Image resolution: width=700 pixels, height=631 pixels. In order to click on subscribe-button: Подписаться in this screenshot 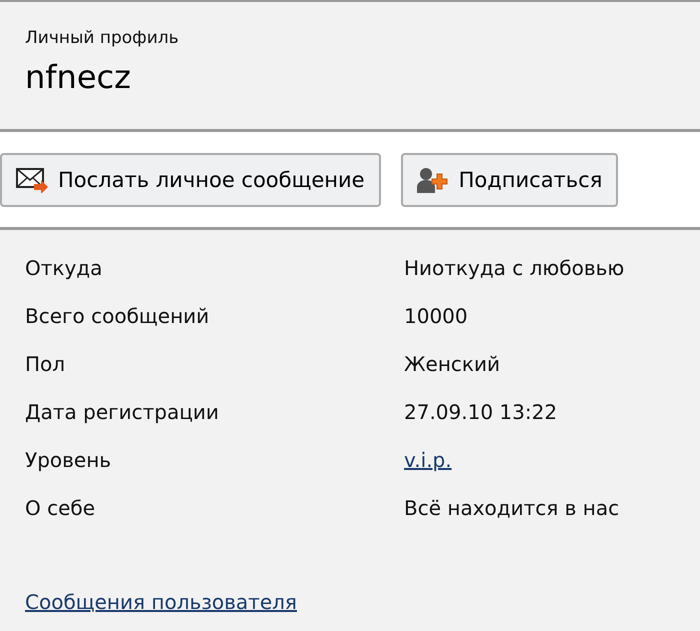, I will do `click(509, 179)`.